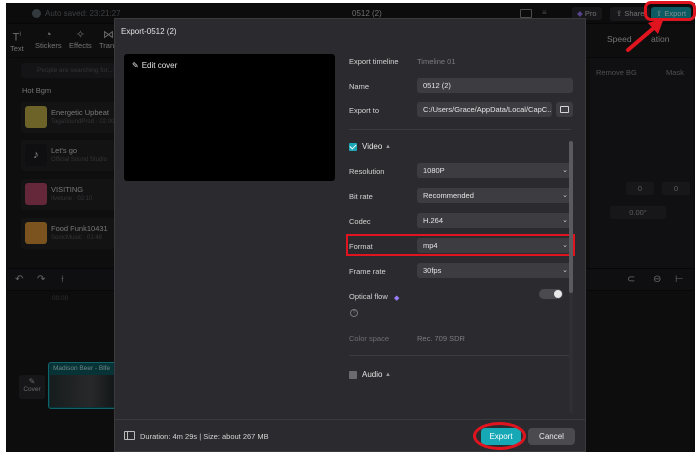 This screenshot has height=457, width=700. I want to click on optical-flow-toggle, so click(551, 294).